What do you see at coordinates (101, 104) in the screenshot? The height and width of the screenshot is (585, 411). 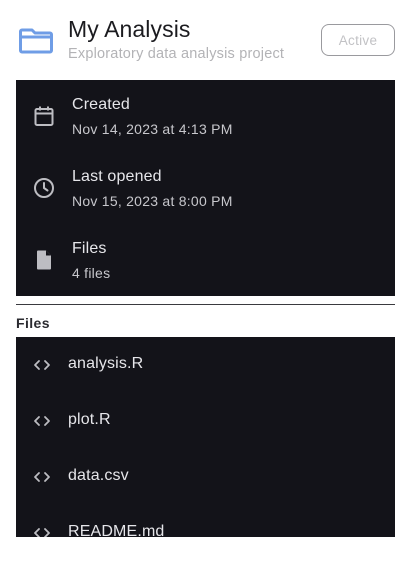 I see `info-label: Created` at bounding box center [101, 104].